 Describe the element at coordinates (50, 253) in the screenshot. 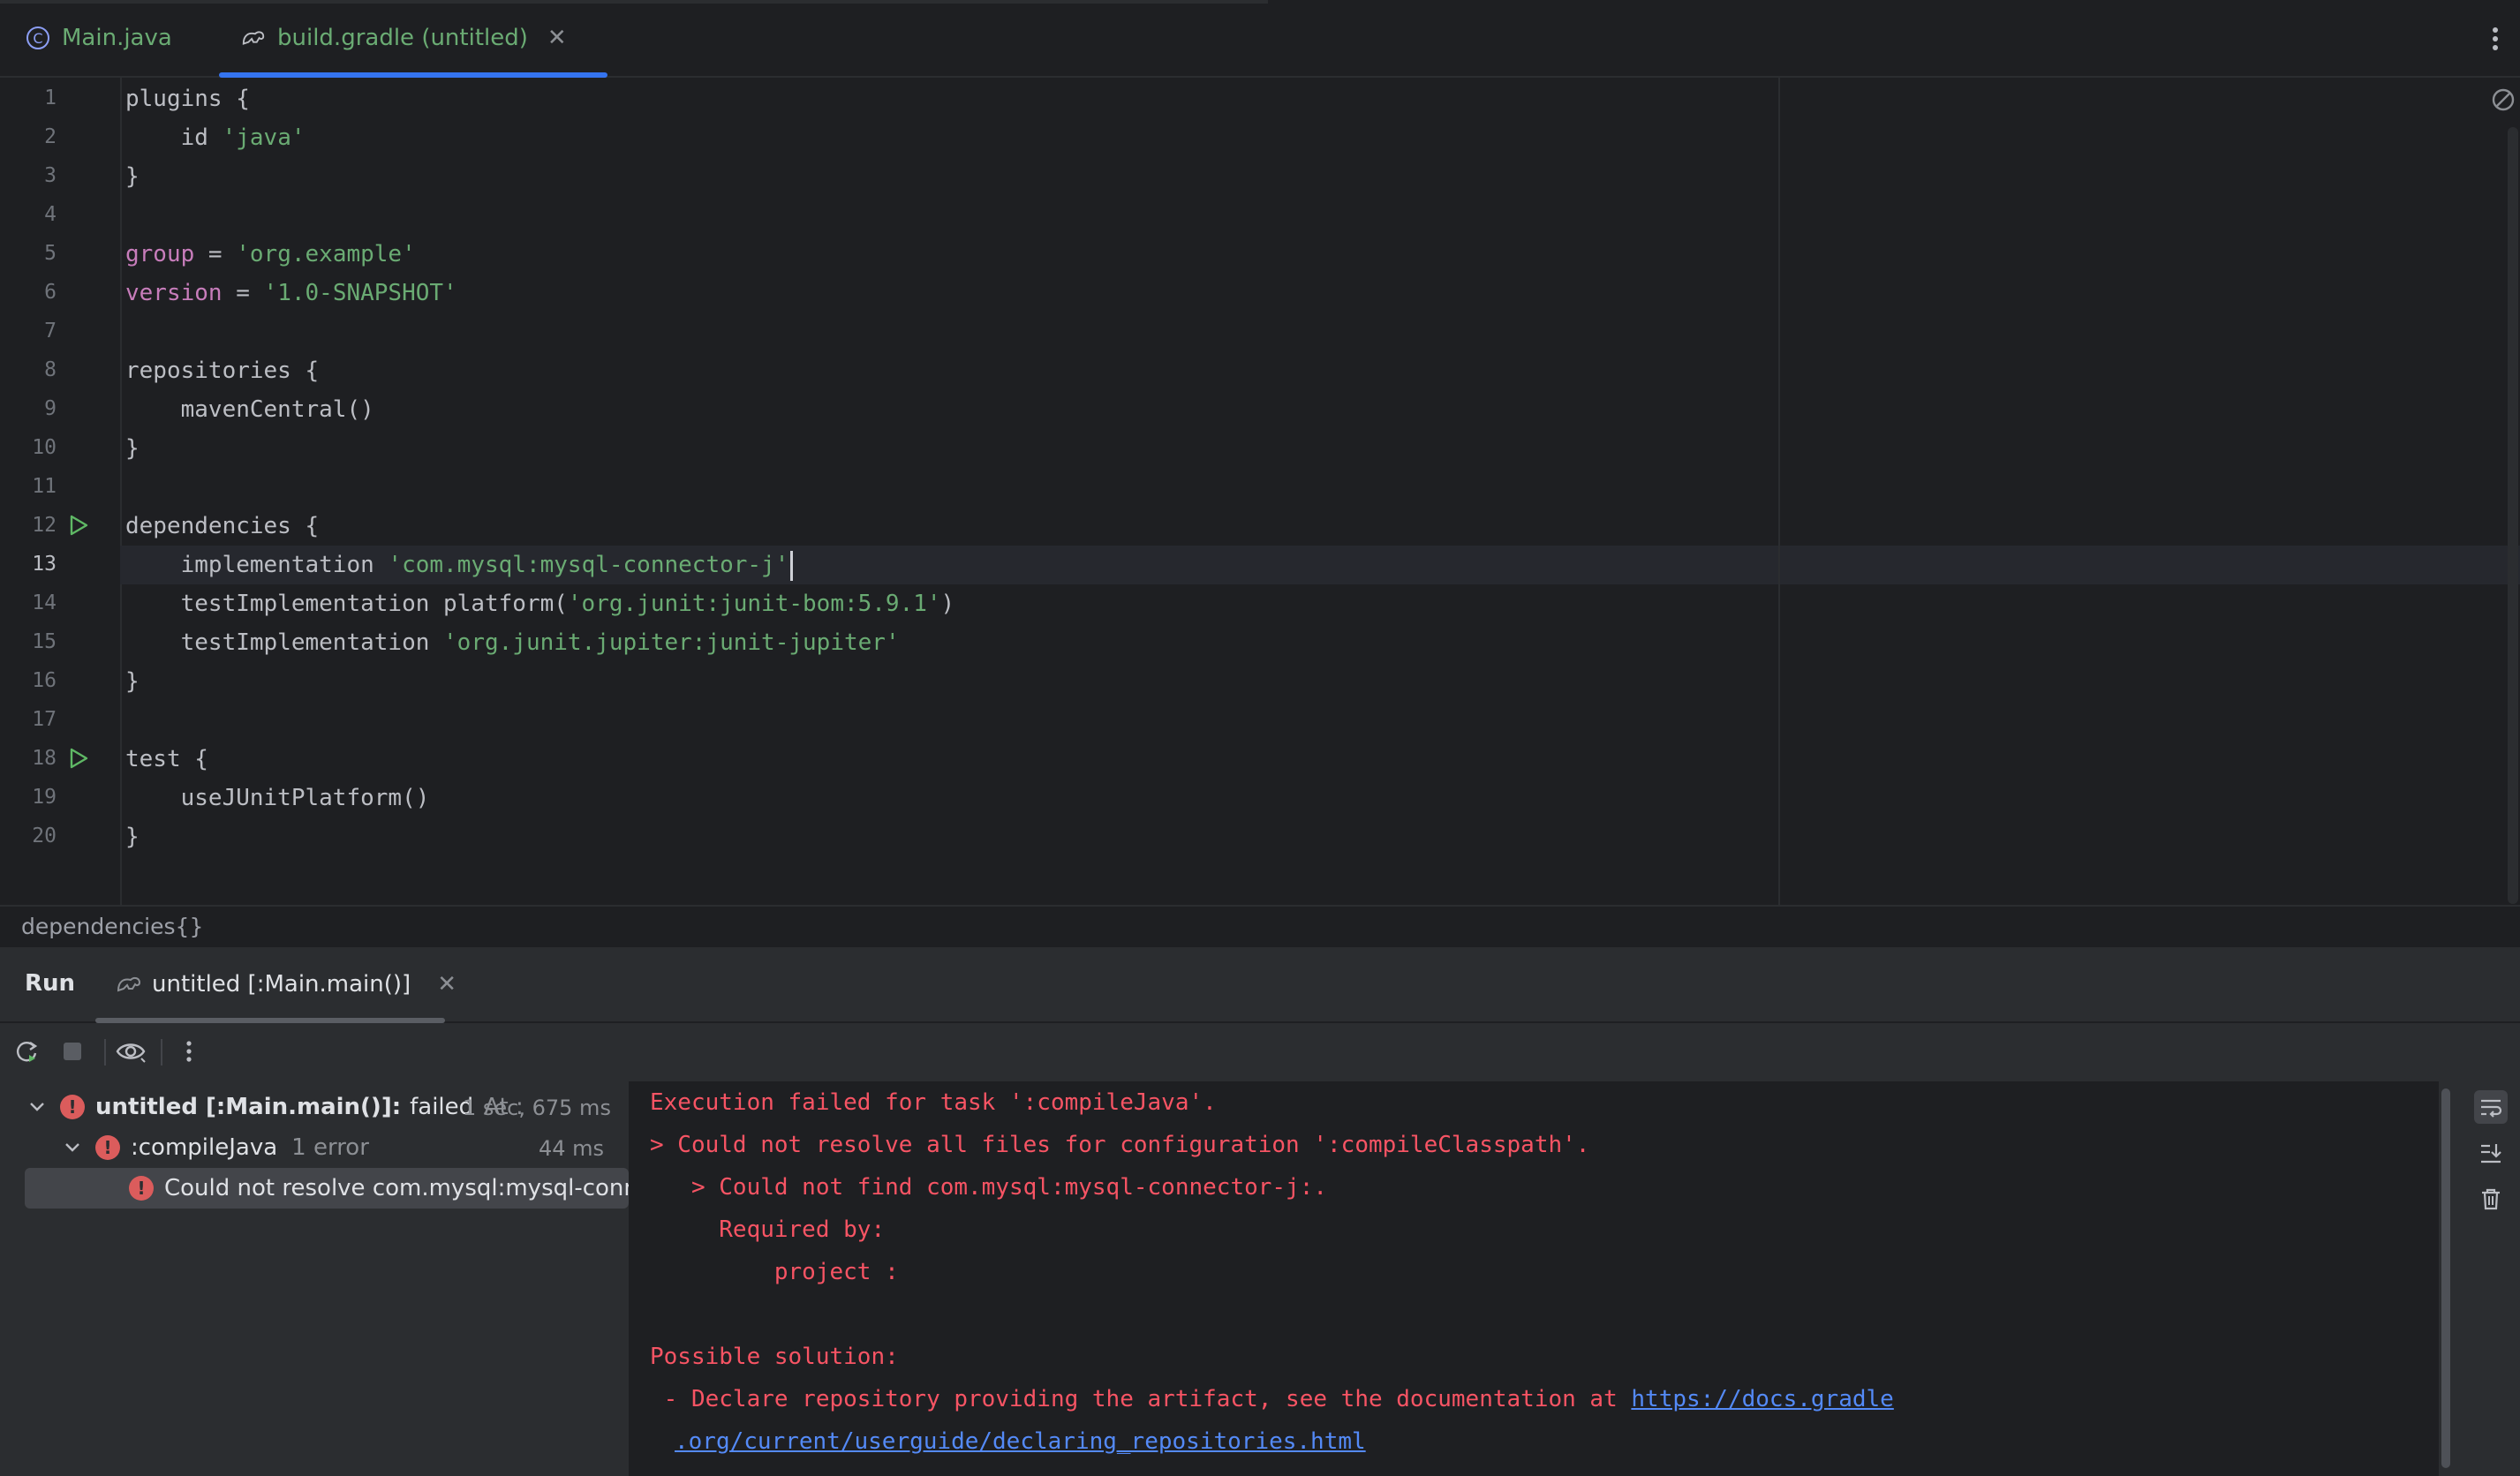

I see `line-number: 5` at that location.